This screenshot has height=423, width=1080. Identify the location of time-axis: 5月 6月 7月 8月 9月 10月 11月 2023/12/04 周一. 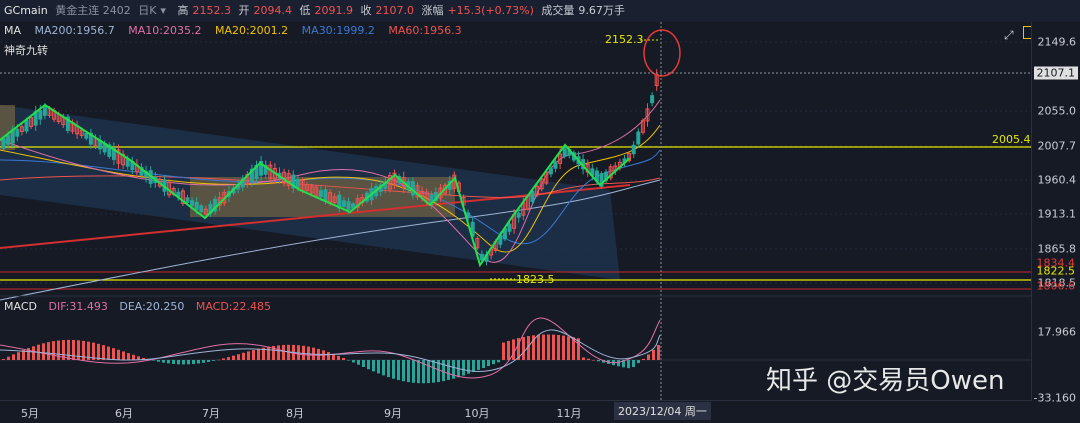
(516, 411).